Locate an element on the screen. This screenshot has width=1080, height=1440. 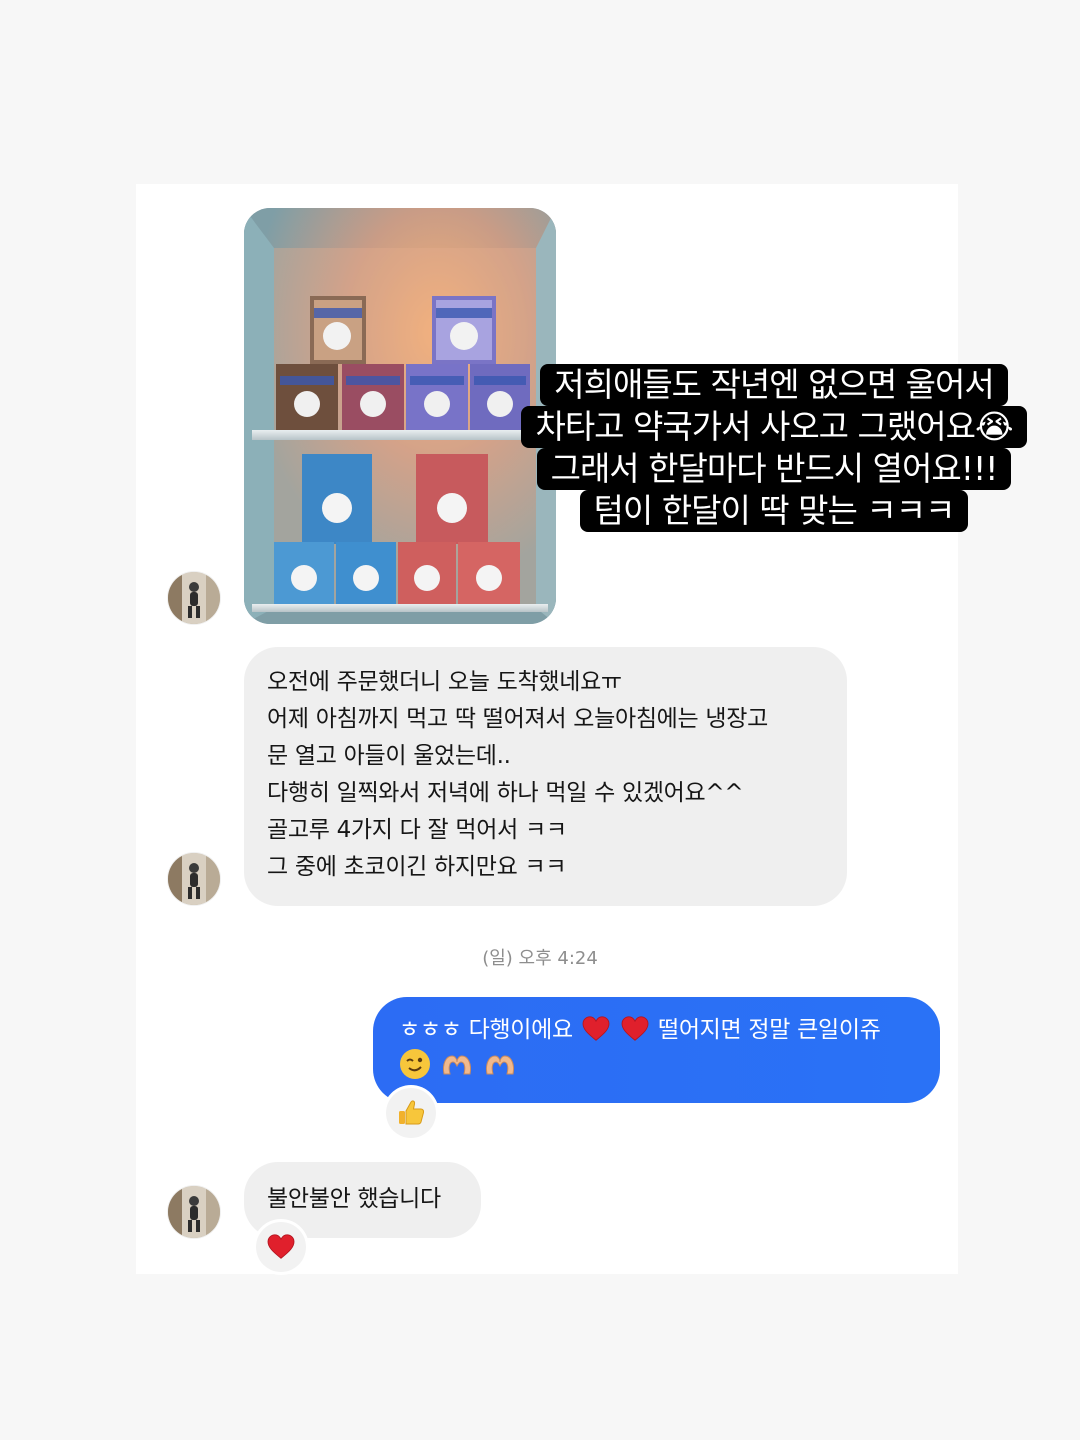
message-line: 불안불안 했습니다 is located at coordinates (354, 1199).